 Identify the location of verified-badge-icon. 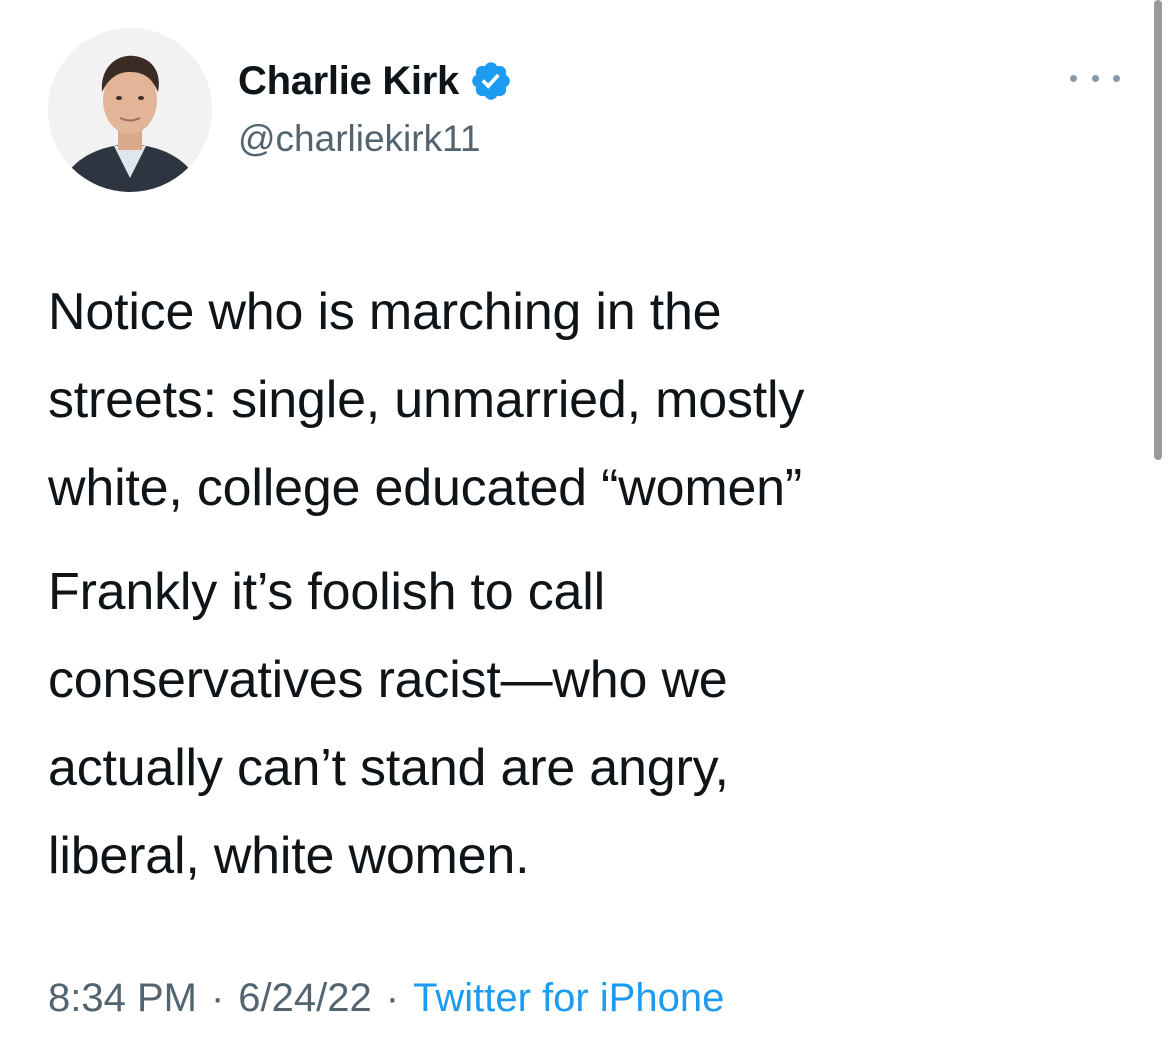
(491, 81).